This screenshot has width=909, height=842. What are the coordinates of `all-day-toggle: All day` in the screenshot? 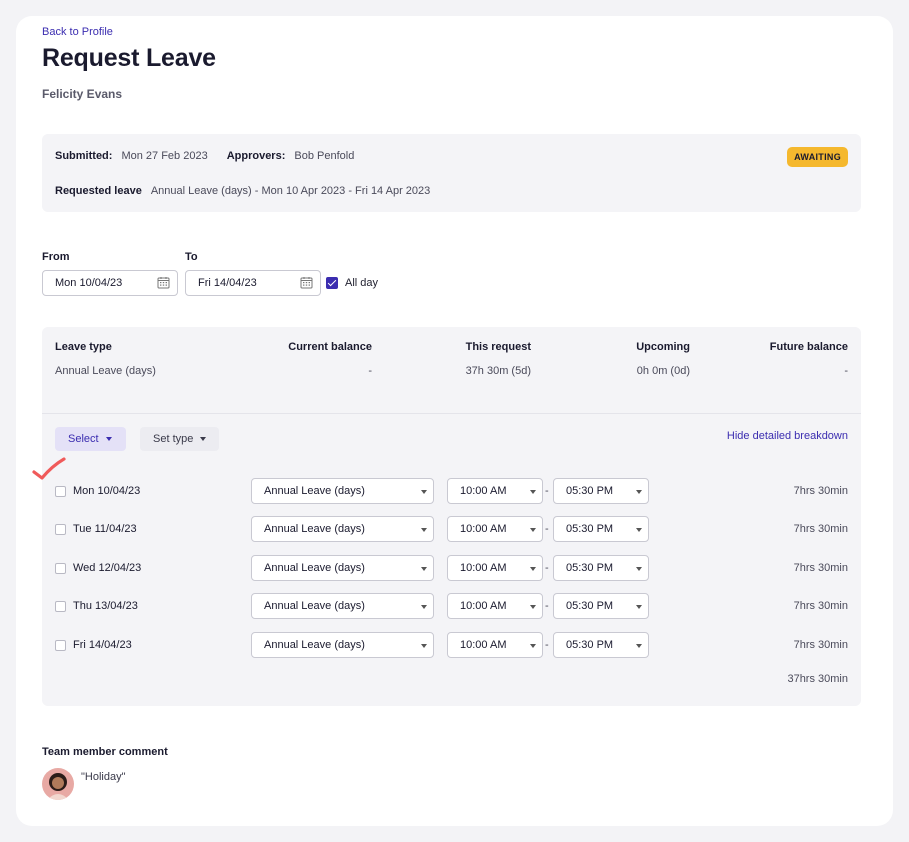 It's located at (352, 283).